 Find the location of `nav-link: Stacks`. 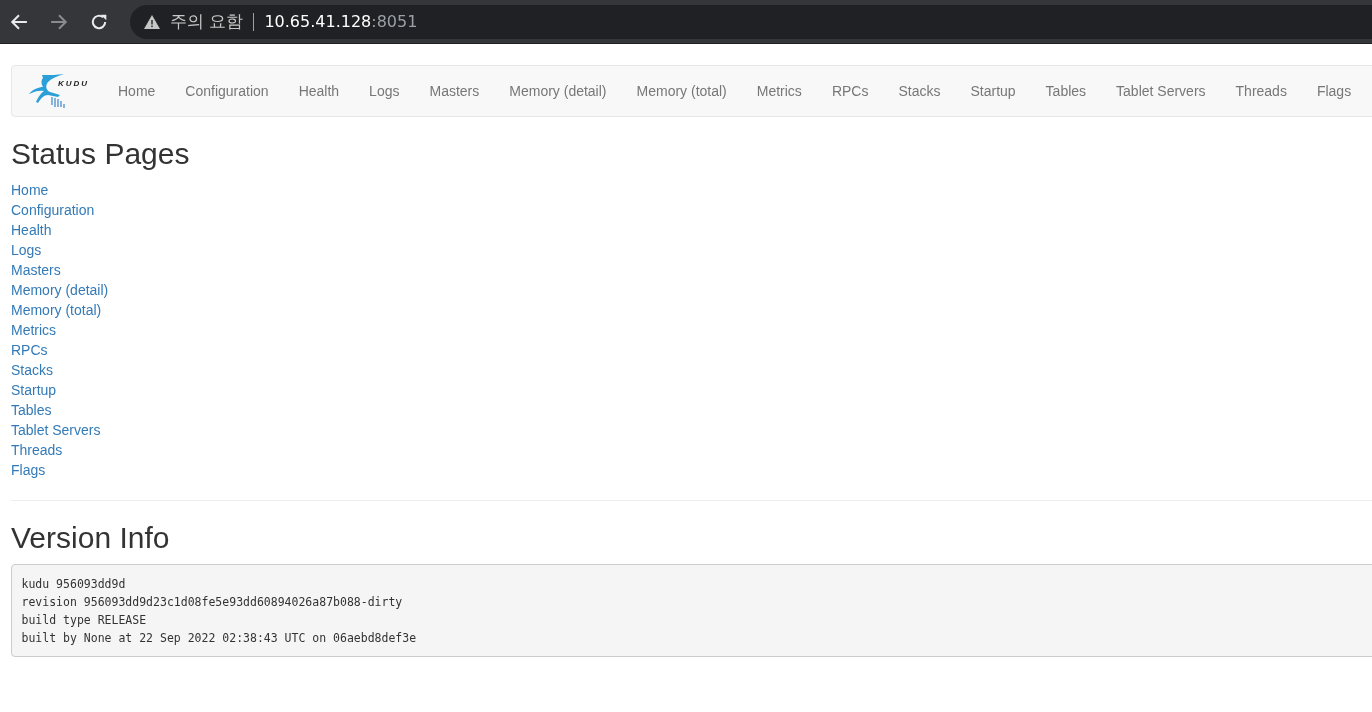

nav-link: Stacks is located at coordinates (919, 91).